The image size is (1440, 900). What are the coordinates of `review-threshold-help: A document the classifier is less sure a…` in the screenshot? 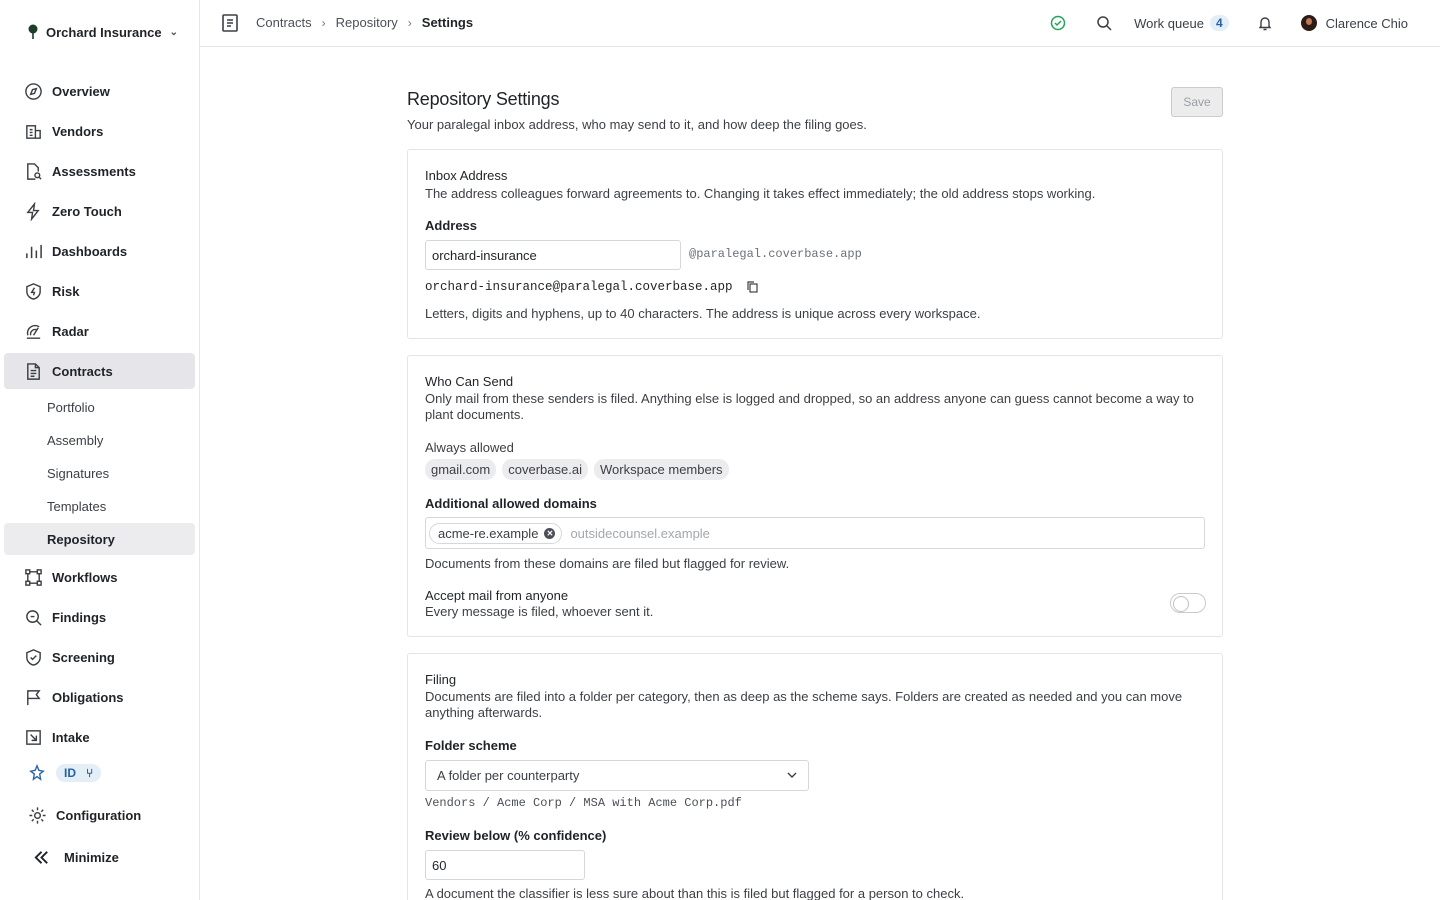 It's located at (695, 893).